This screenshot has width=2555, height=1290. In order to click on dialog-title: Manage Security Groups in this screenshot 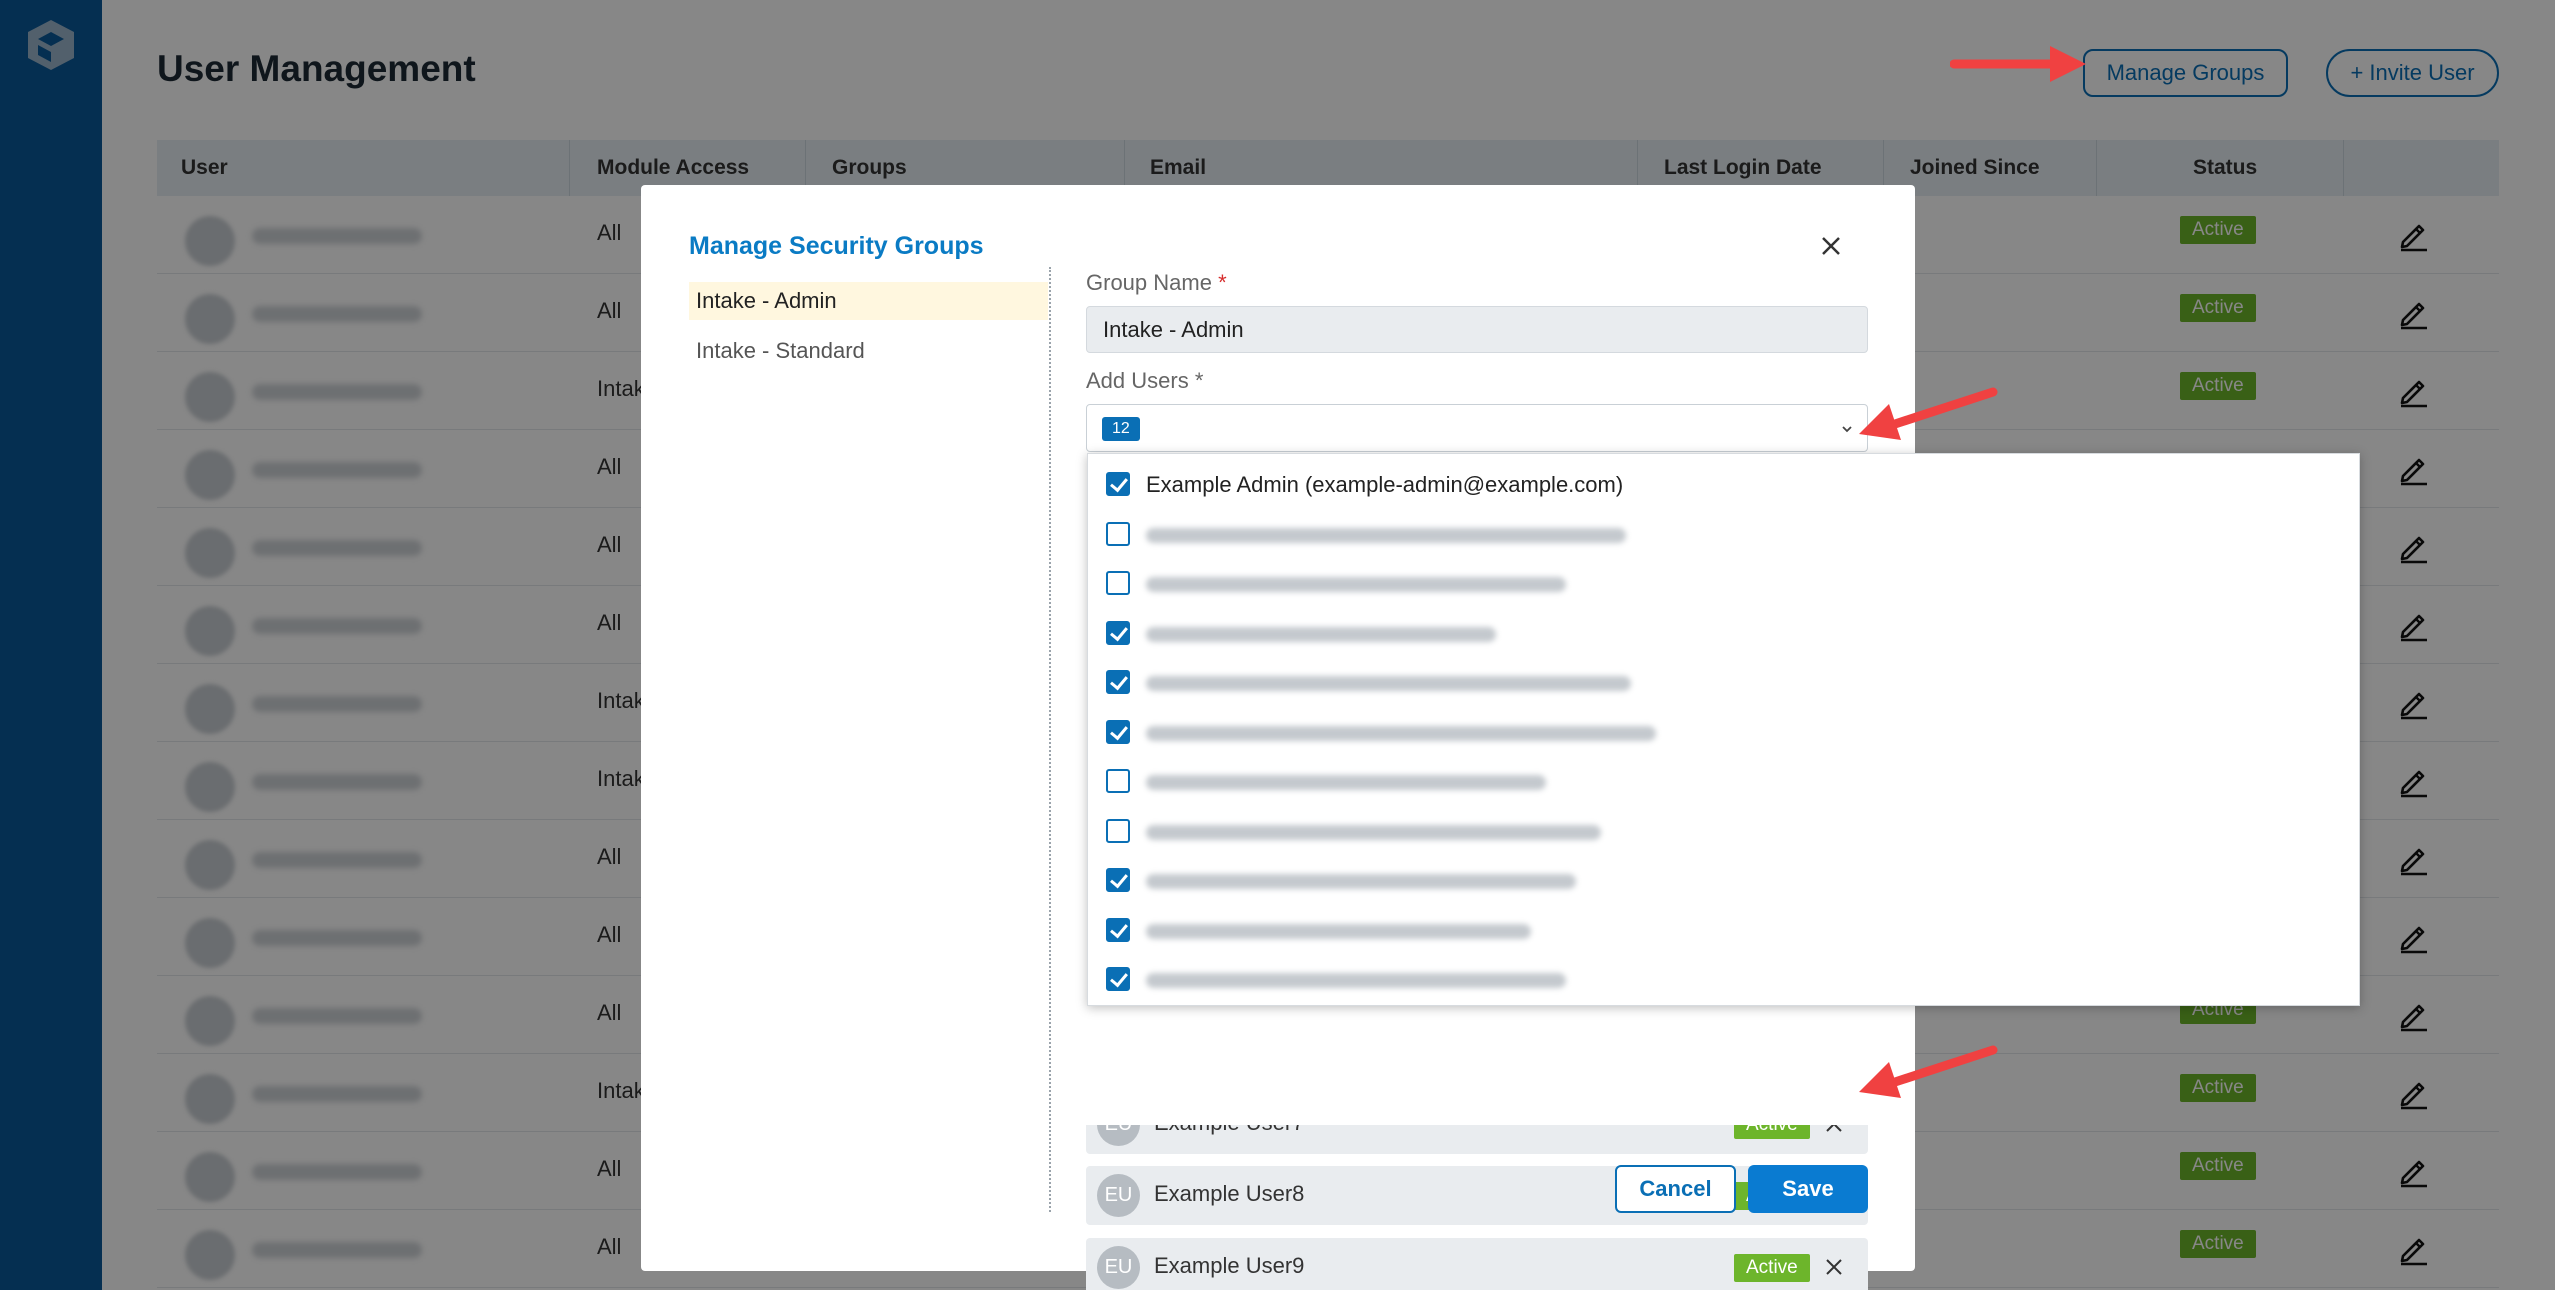, I will do `click(836, 246)`.